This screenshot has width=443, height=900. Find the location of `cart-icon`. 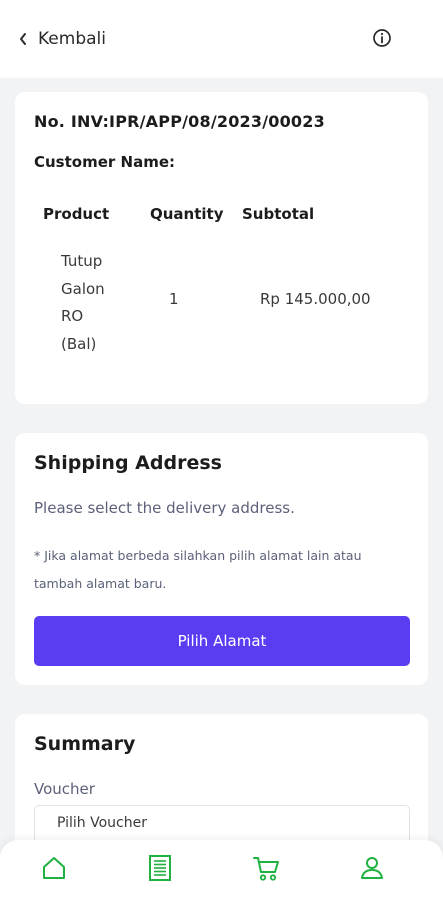

cart-icon is located at coordinates (266, 868).